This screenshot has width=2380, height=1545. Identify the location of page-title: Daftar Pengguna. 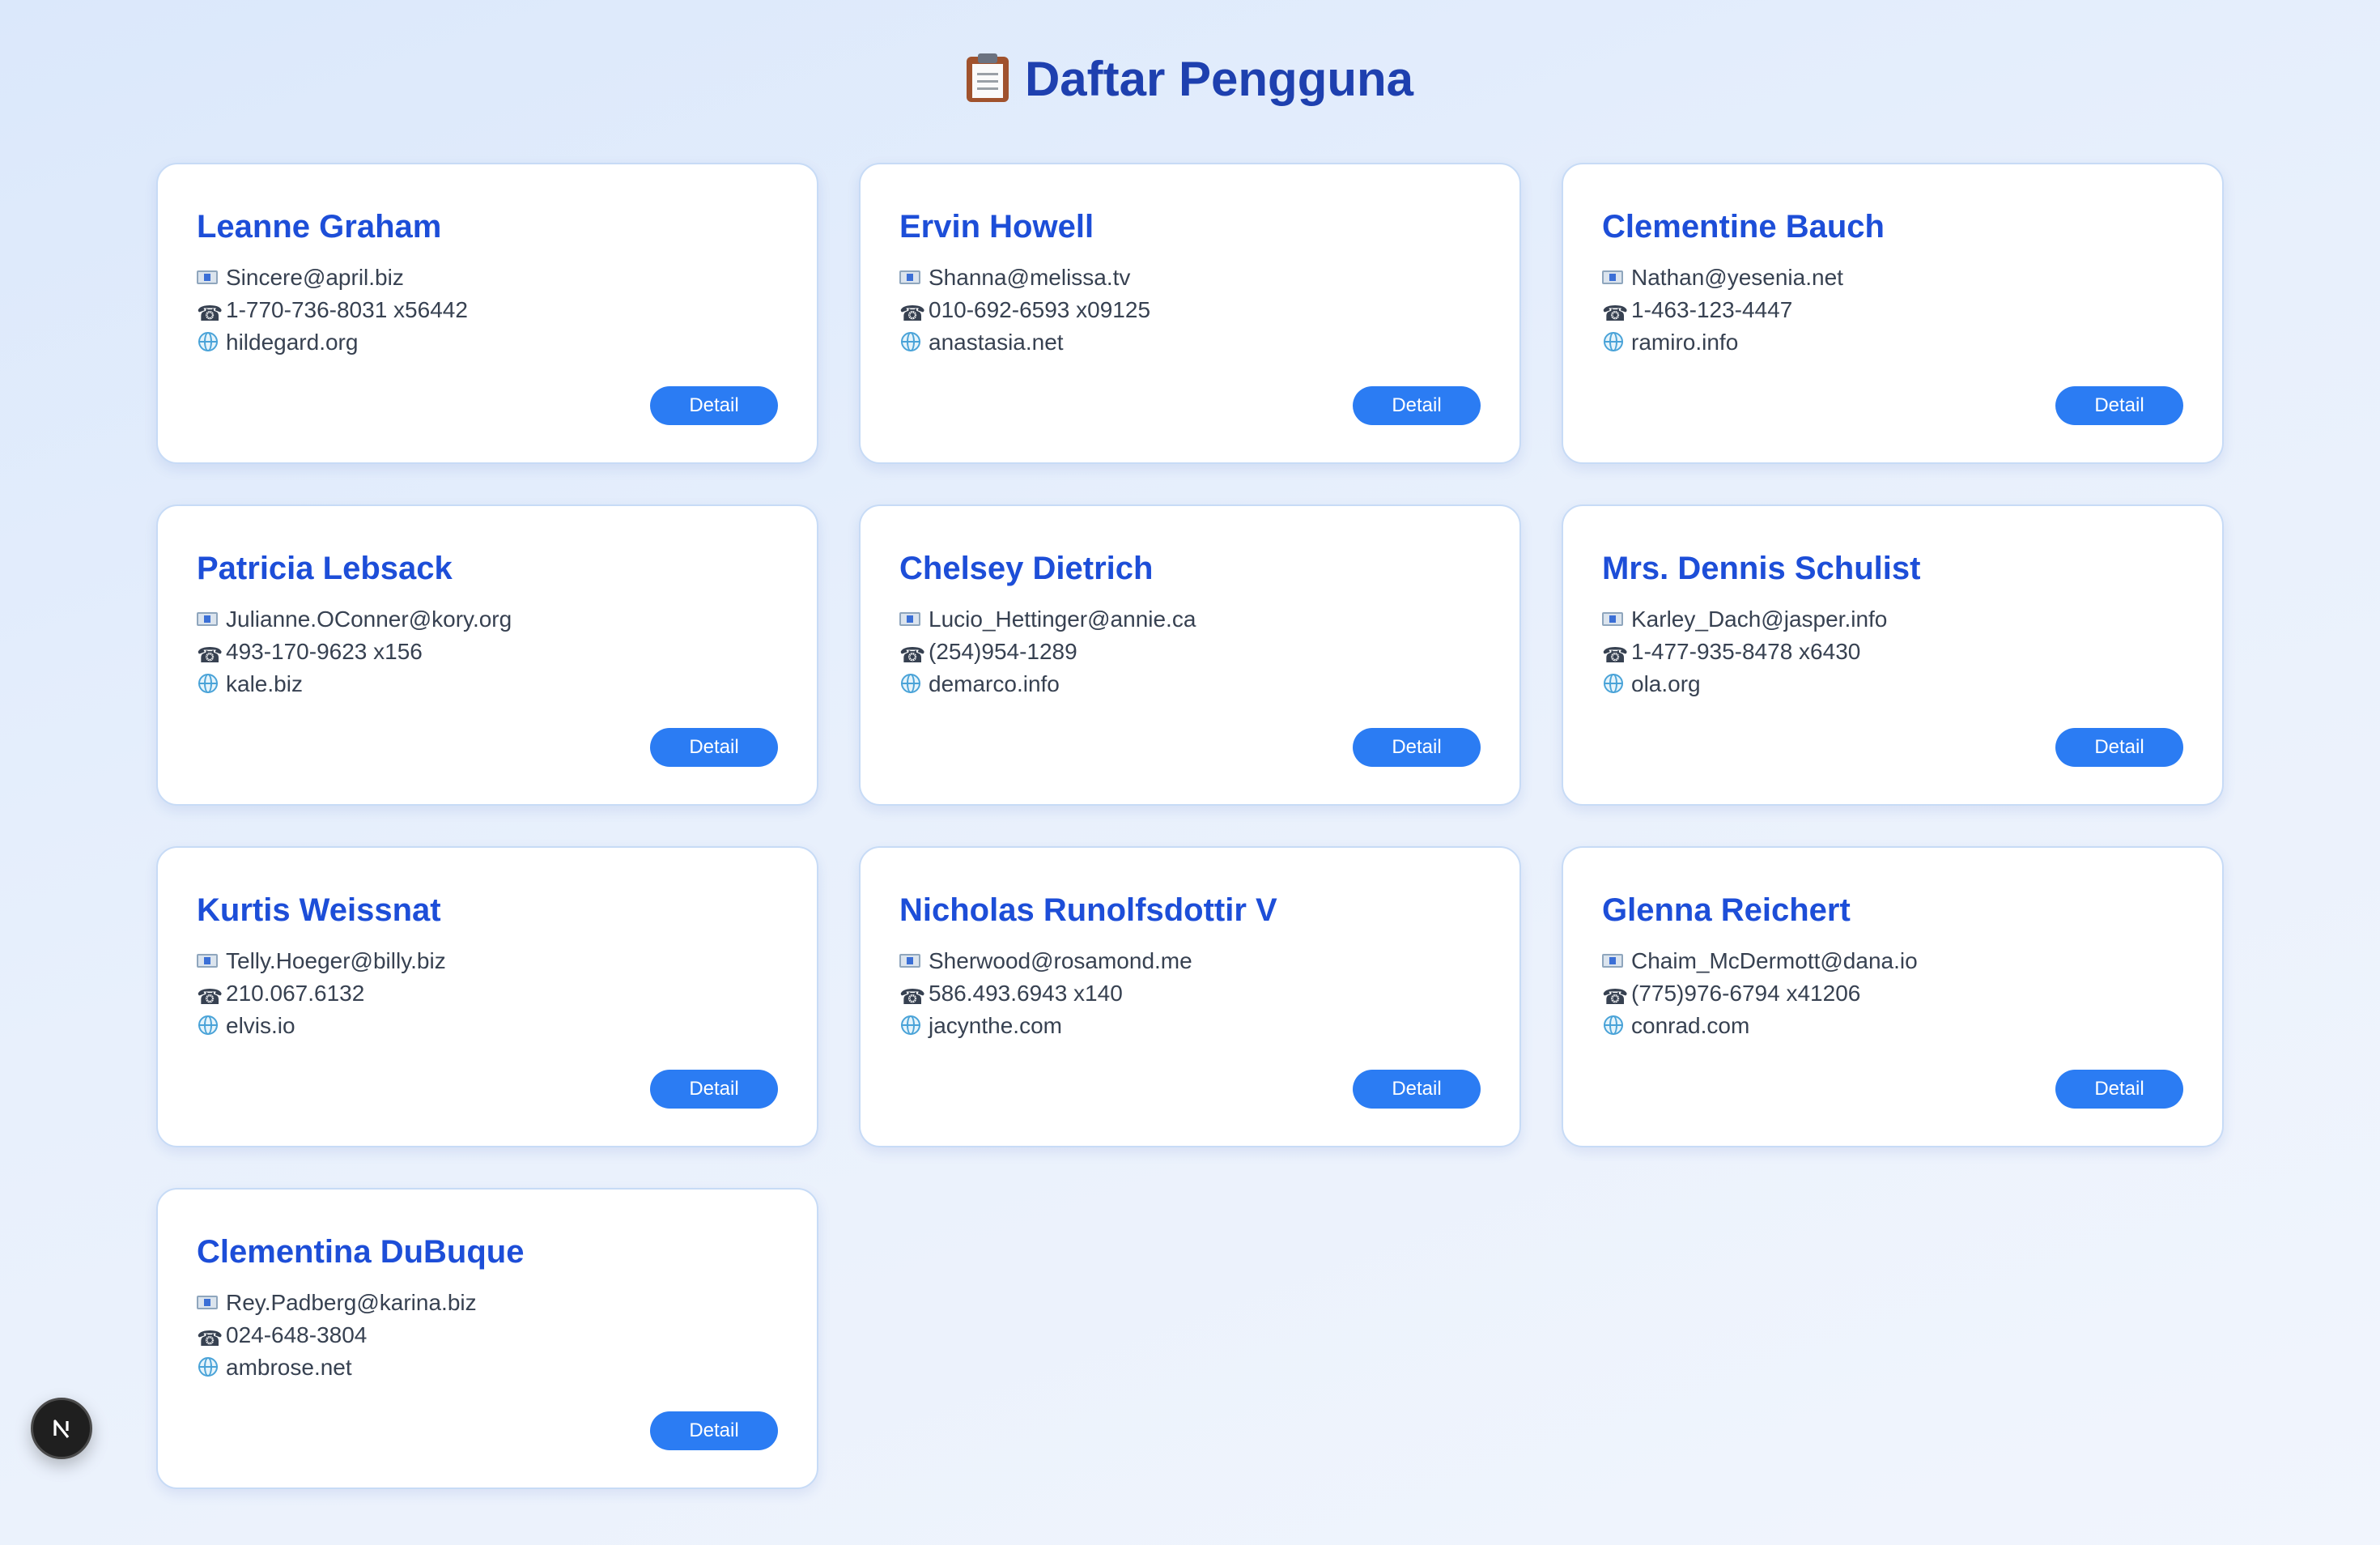
(1190, 79).